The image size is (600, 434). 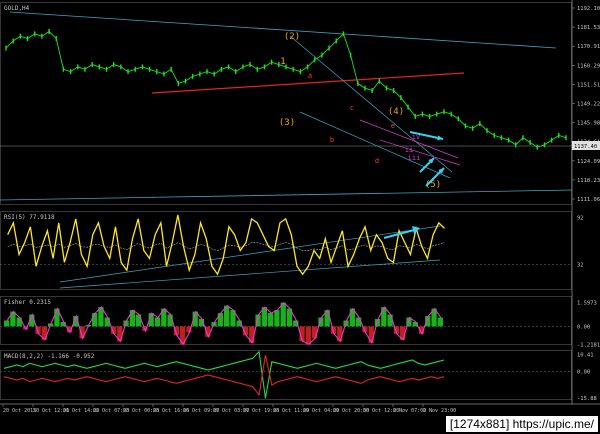 What do you see at coordinates (19, 411) in the screenshot?
I see `time-tick-label: 20 Oct 2015` at bounding box center [19, 411].